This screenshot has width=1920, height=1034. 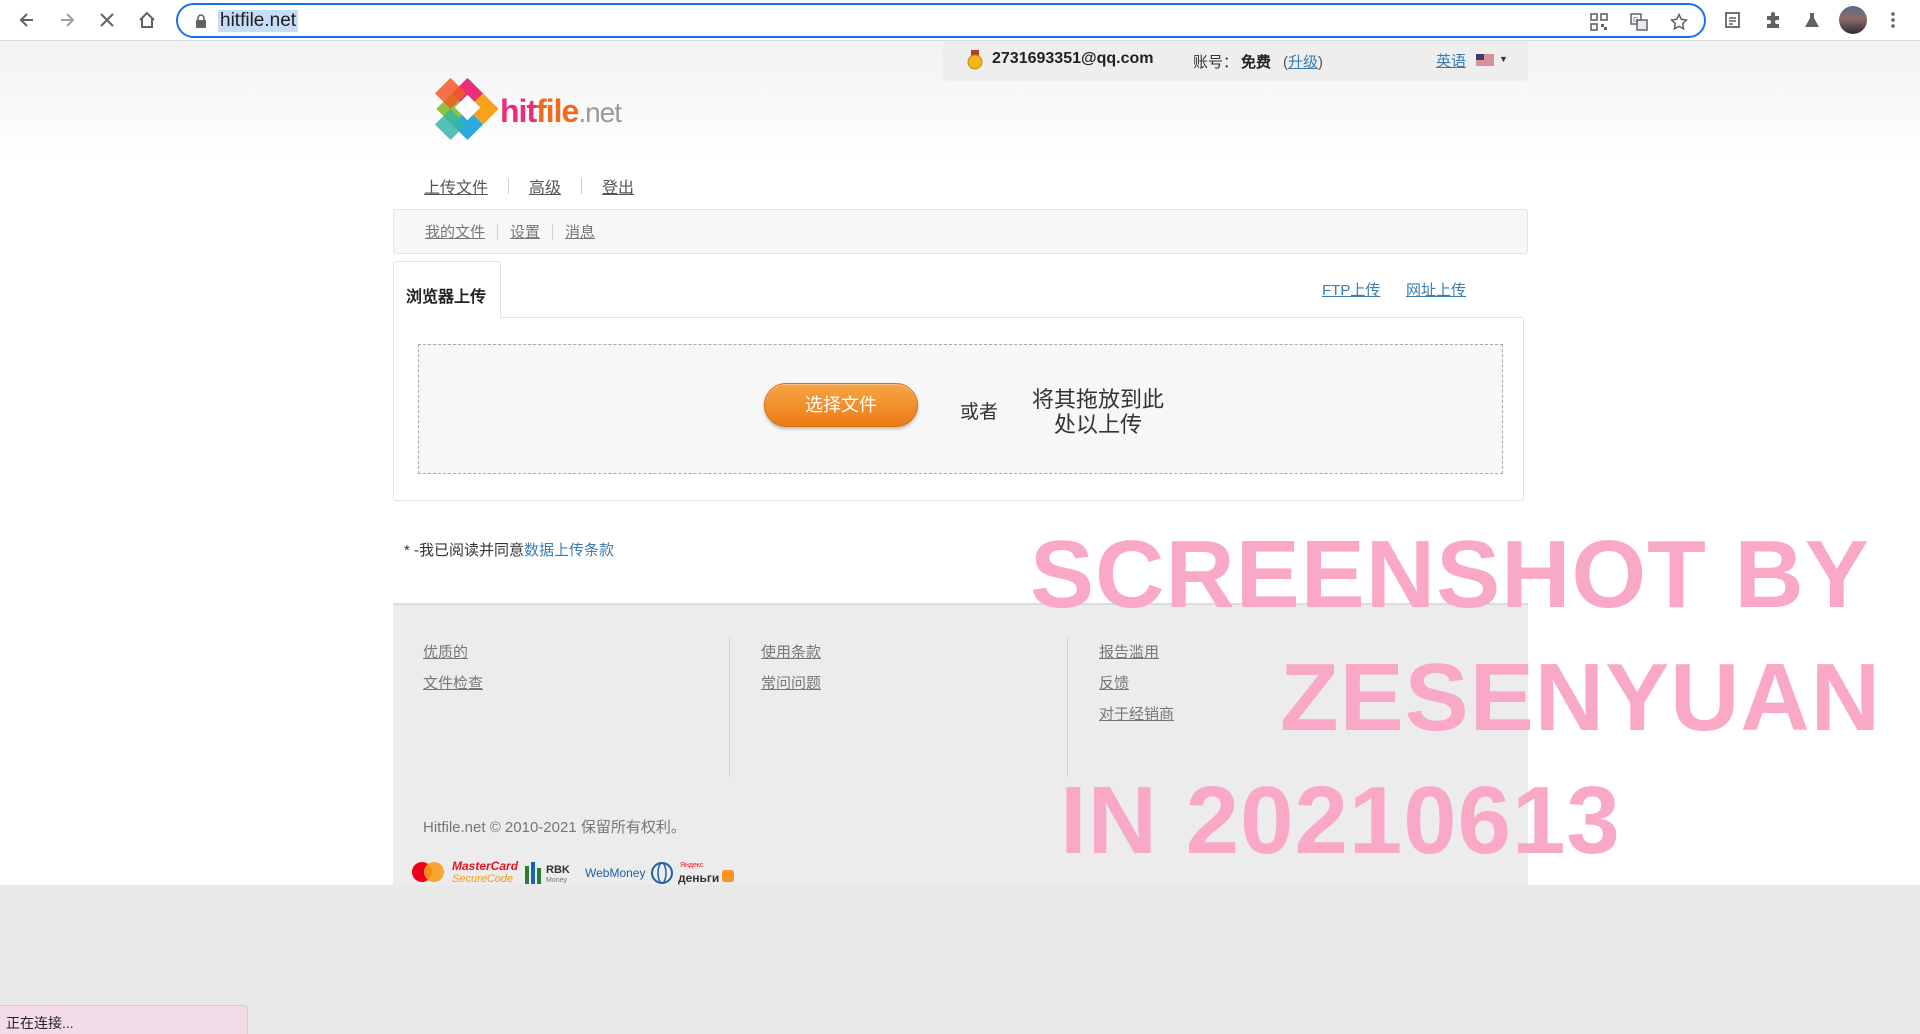 I want to click on home-button, so click(x=147, y=20).